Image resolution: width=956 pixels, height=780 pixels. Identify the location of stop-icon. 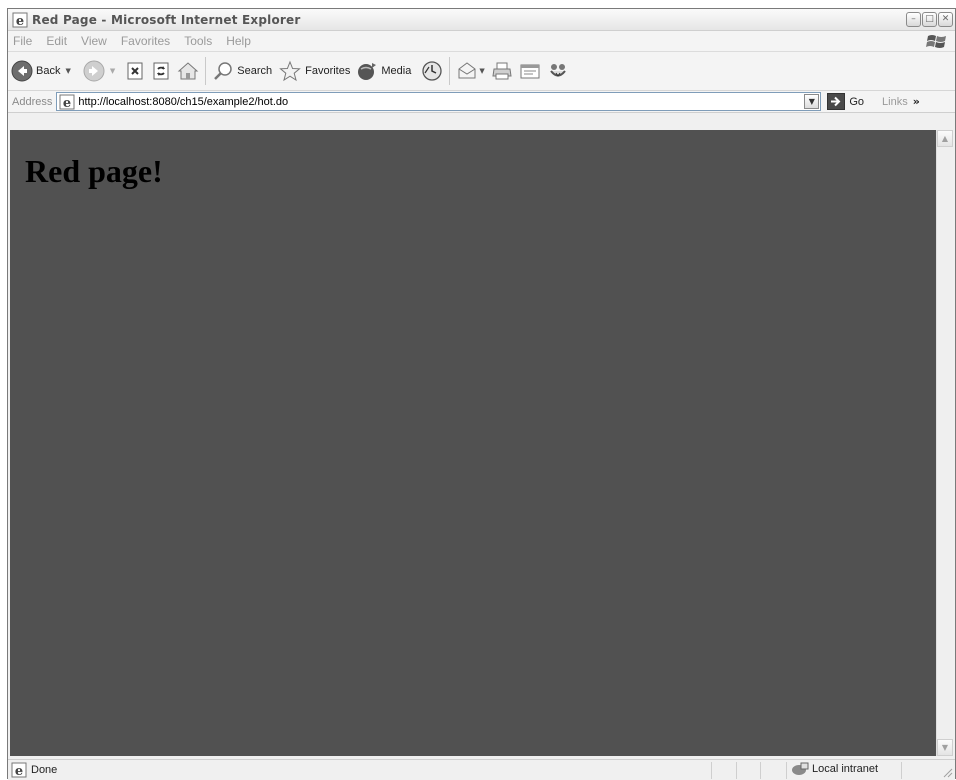
(135, 71).